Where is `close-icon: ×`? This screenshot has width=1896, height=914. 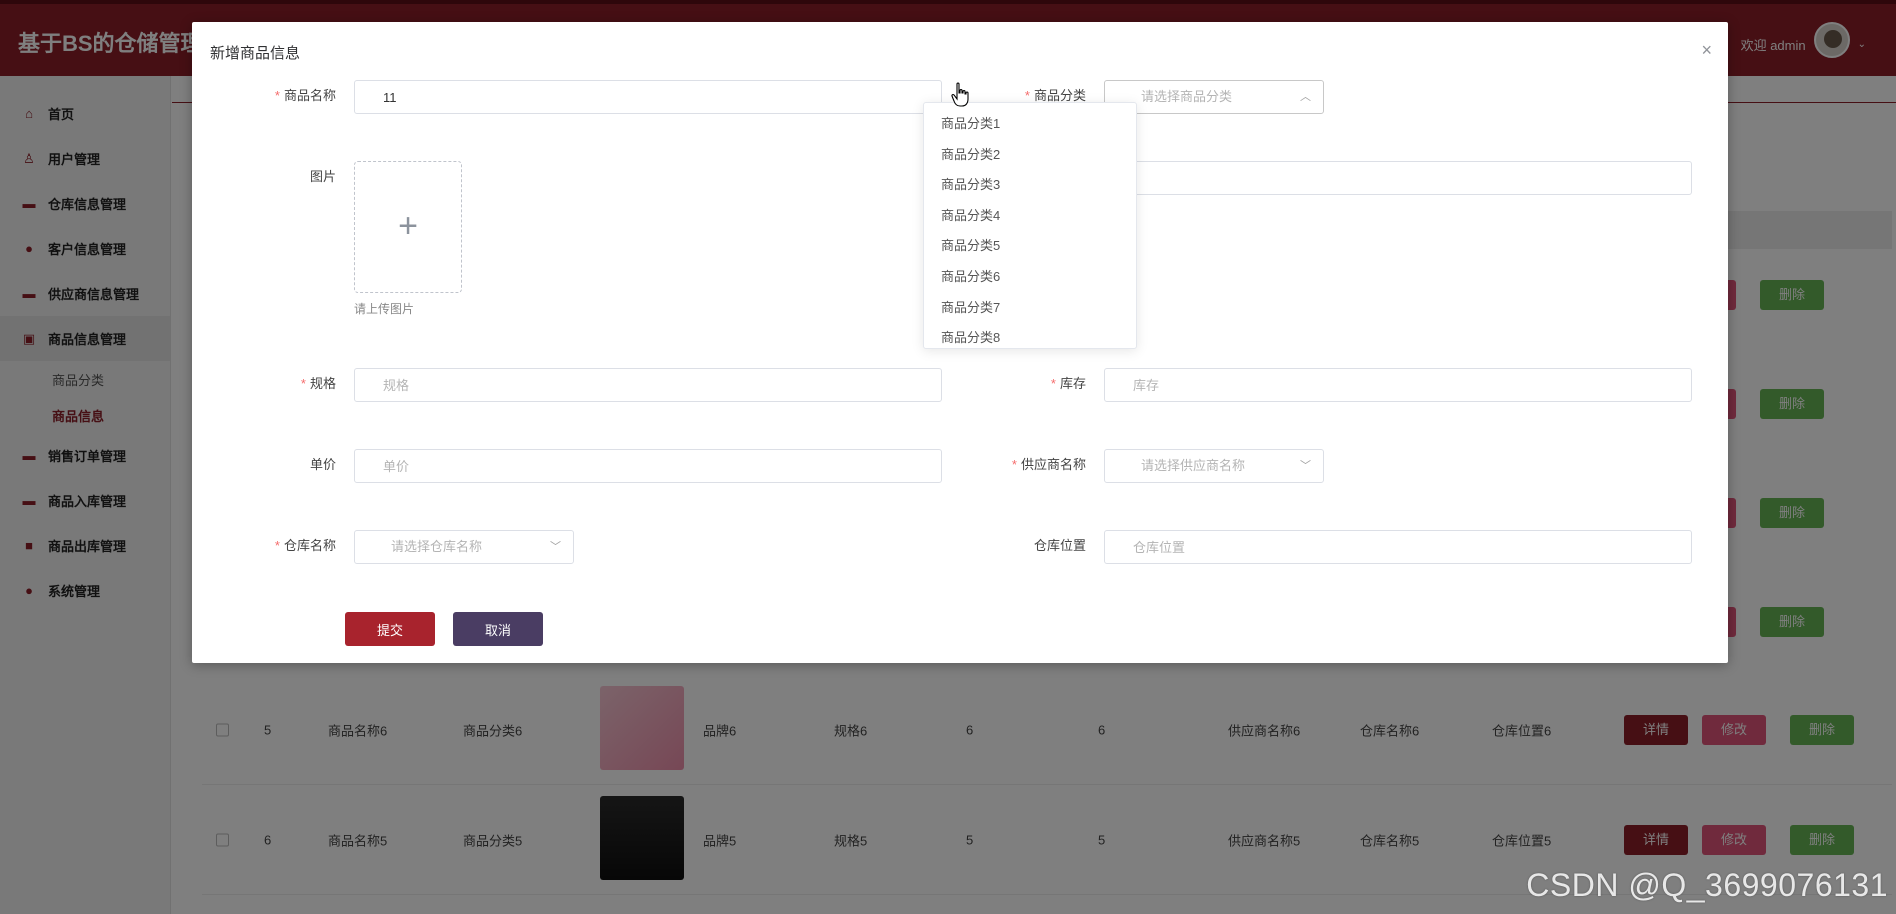
close-icon: × is located at coordinates (1706, 50).